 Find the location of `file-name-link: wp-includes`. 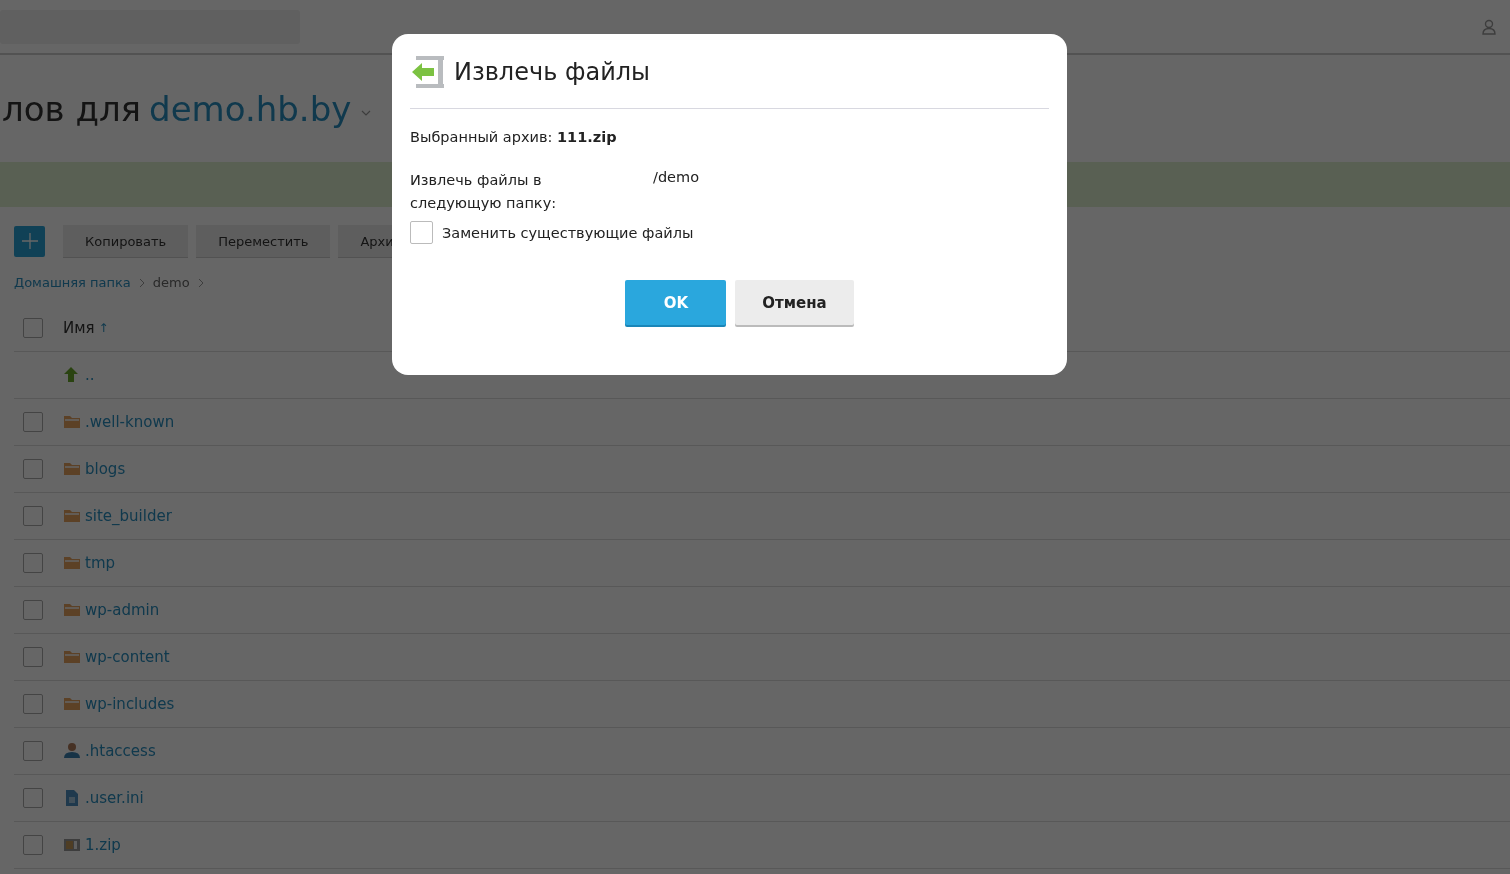

file-name-link: wp-includes is located at coordinates (130, 704).